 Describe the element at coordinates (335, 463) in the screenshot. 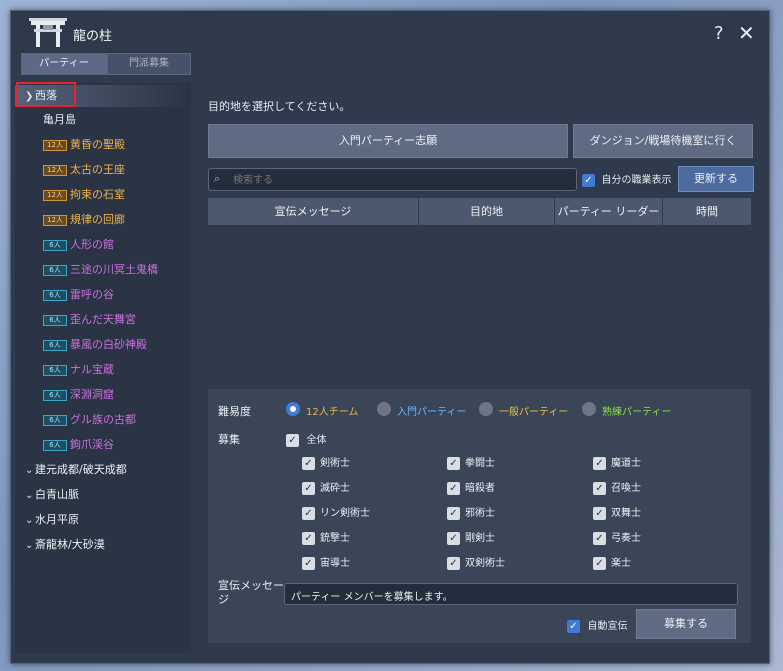

I see `job-label: 剣術士` at that location.